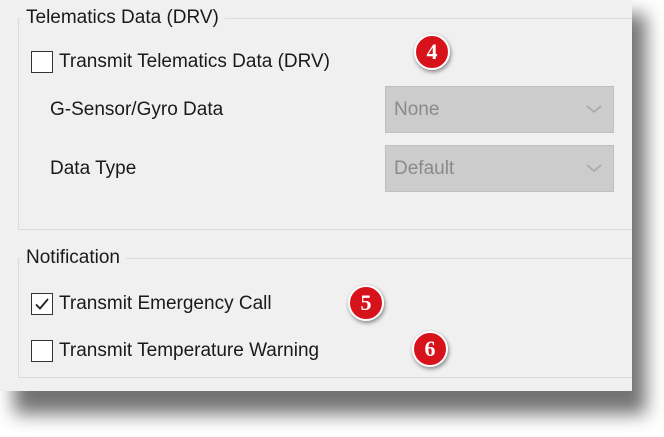 Image resolution: width=664 pixels, height=437 pixels. I want to click on emergency-call-checkbox, so click(42, 304).